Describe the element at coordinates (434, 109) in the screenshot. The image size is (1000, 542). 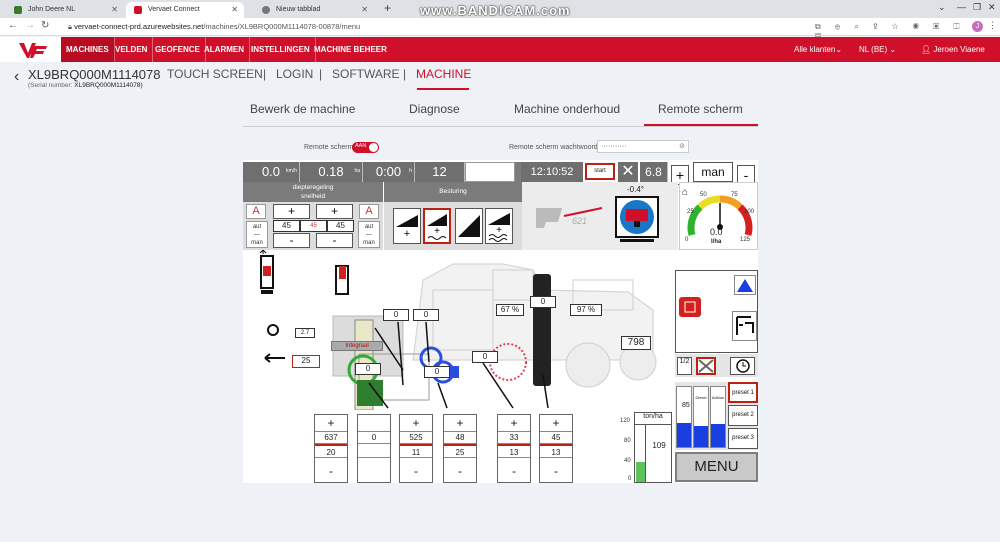
I see `subtab-diagnose: Diagnose` at that location.